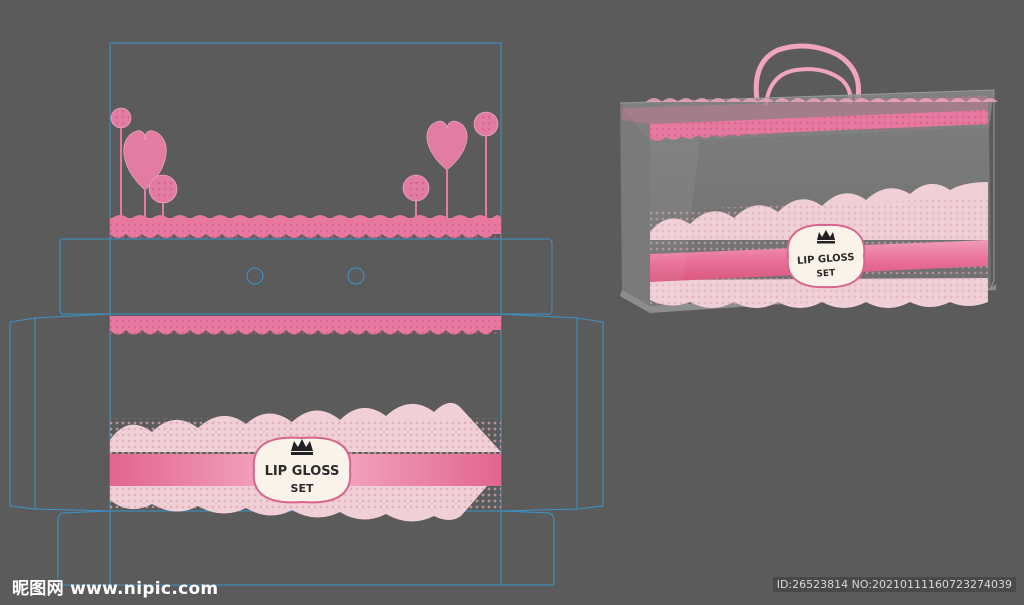 The image size is (1024, 605). I want to click on lace-tree-cluster-left, so click(144, 164).